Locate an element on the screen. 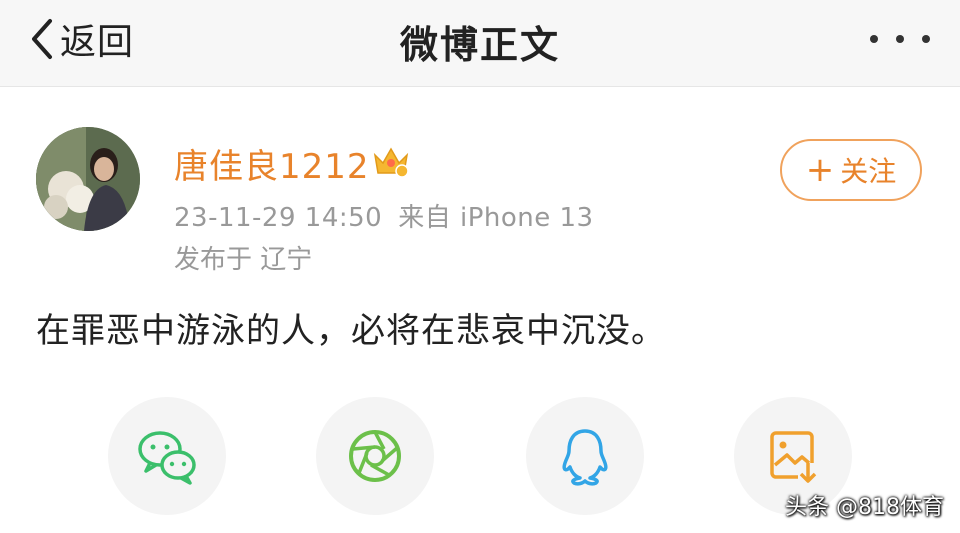 The image size is (960, 533). page-title: 微博正文 is located at coordinates (479, 45).